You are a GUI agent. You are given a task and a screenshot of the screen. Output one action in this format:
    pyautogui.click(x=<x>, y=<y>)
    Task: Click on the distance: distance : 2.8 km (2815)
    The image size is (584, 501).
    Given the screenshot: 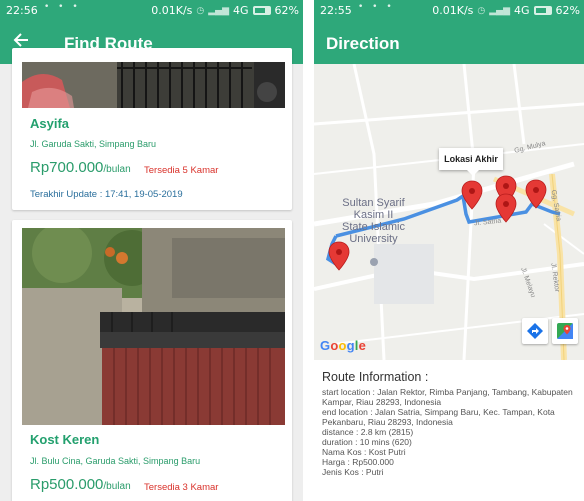 What is the action you would take?
    pyautogui.click(x=368, y=432)
    